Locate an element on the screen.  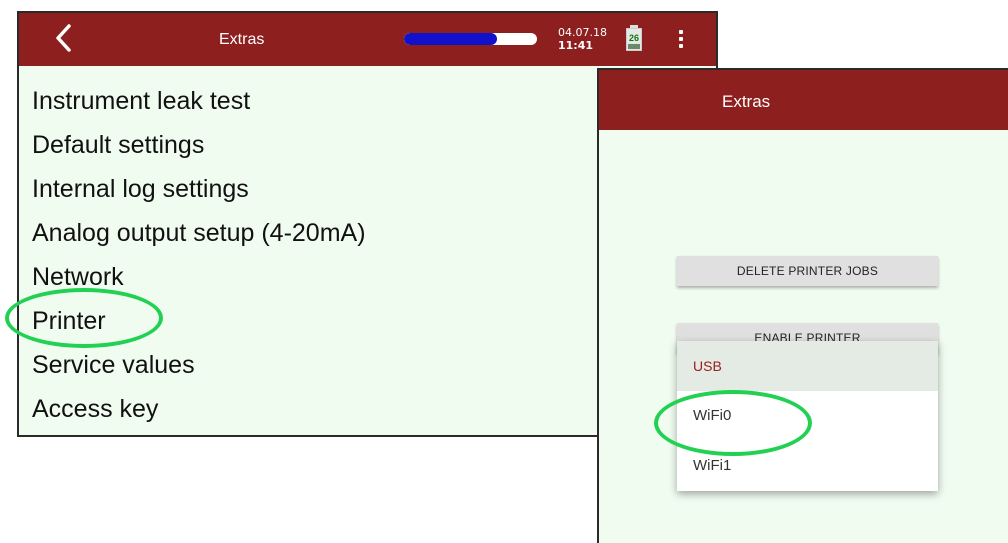
page-title-printer: Extras is located at coordinates (746, 101).